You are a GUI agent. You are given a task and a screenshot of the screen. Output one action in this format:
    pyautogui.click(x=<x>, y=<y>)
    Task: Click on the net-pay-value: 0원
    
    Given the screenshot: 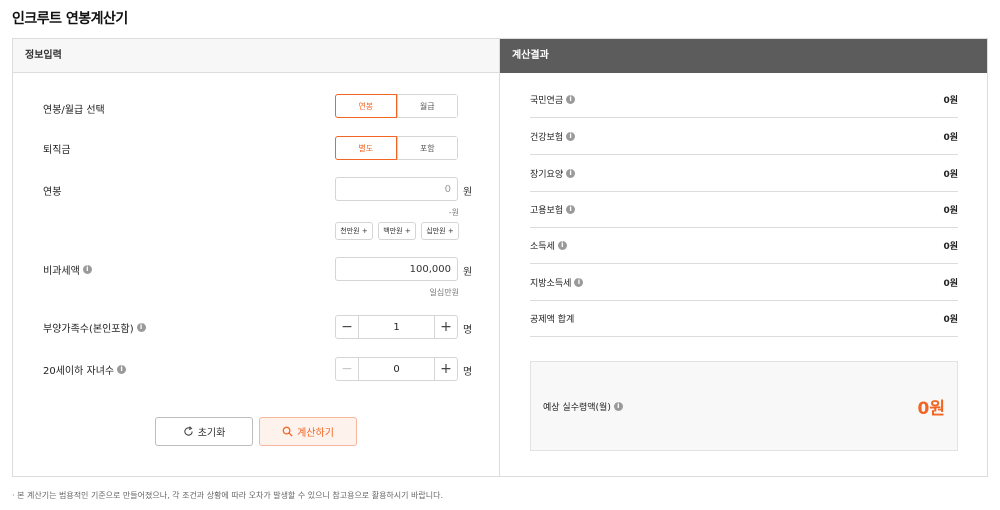 What is the action you would take?
    pyautogui.click(x=931, y=408)
    